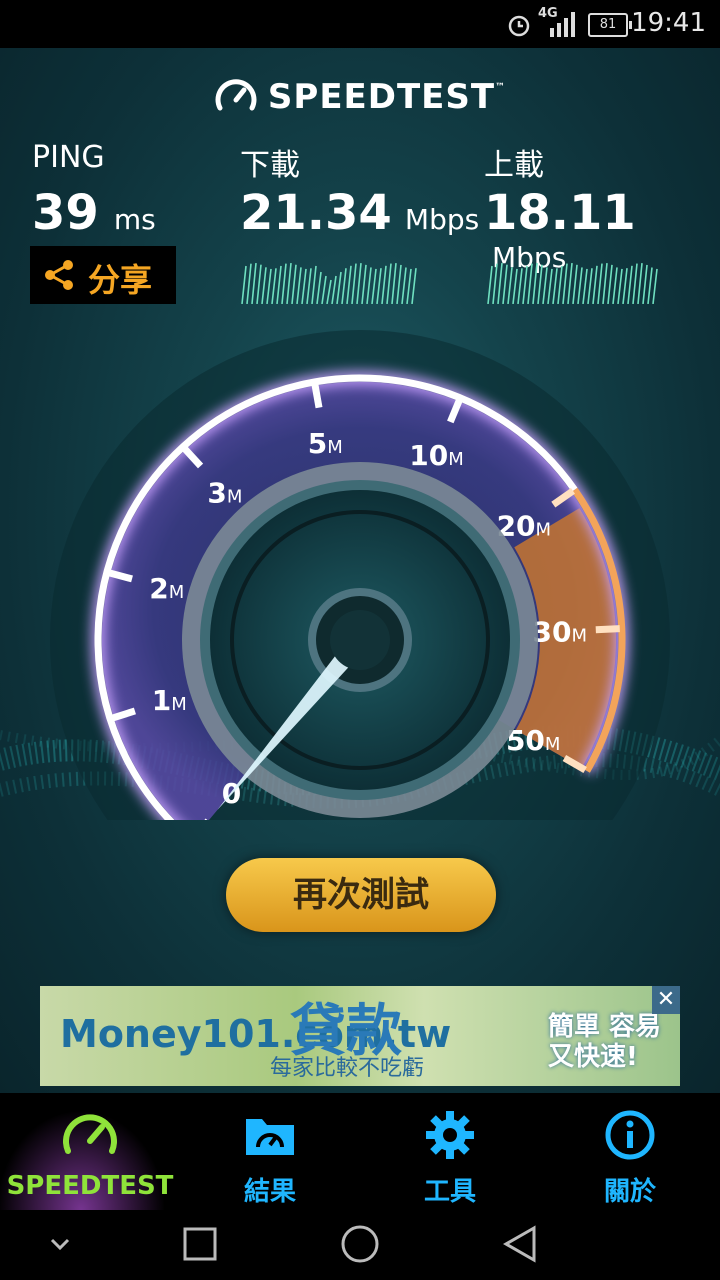  Describe the element at coordinates (236, 95) in the screenshot. I see `speedometer-logo-icon` at that location.